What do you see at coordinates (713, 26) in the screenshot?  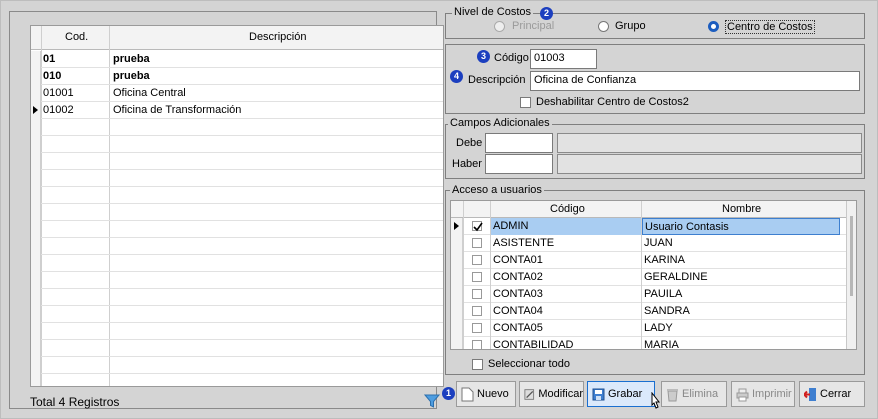 I see `radio-centro-de-costos` at bounding box center [713, 26].